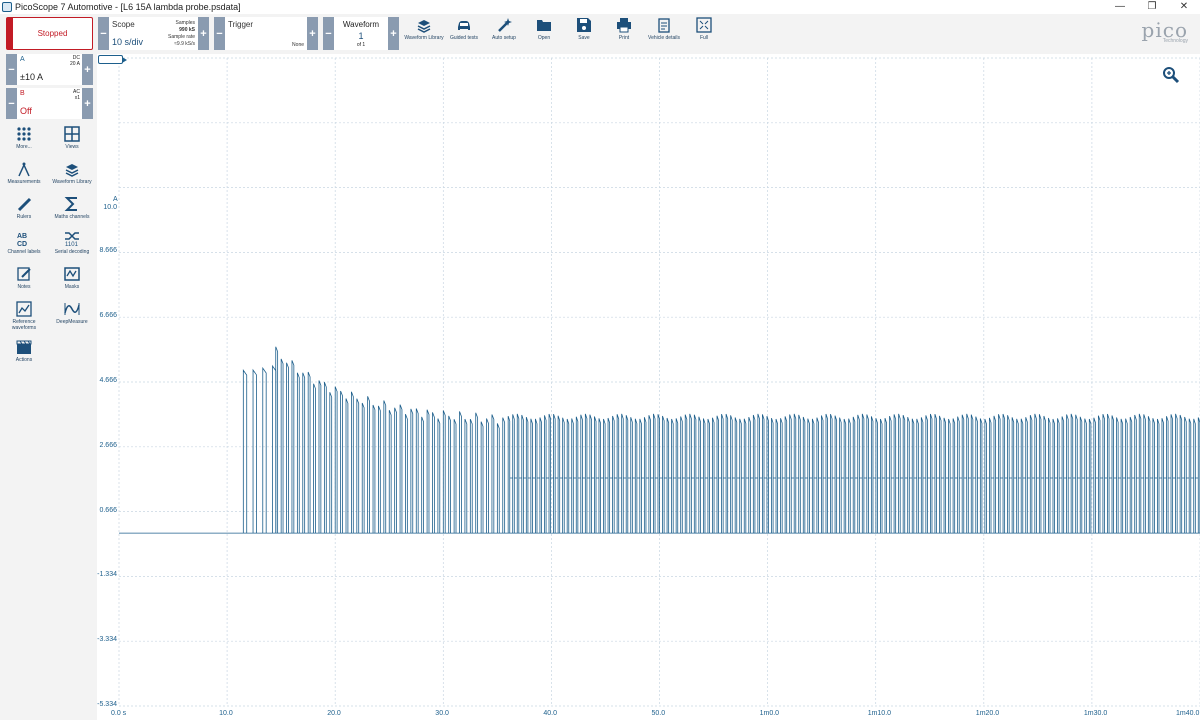  I want to click on y-tick-label: 0.666, so click(108, 510).